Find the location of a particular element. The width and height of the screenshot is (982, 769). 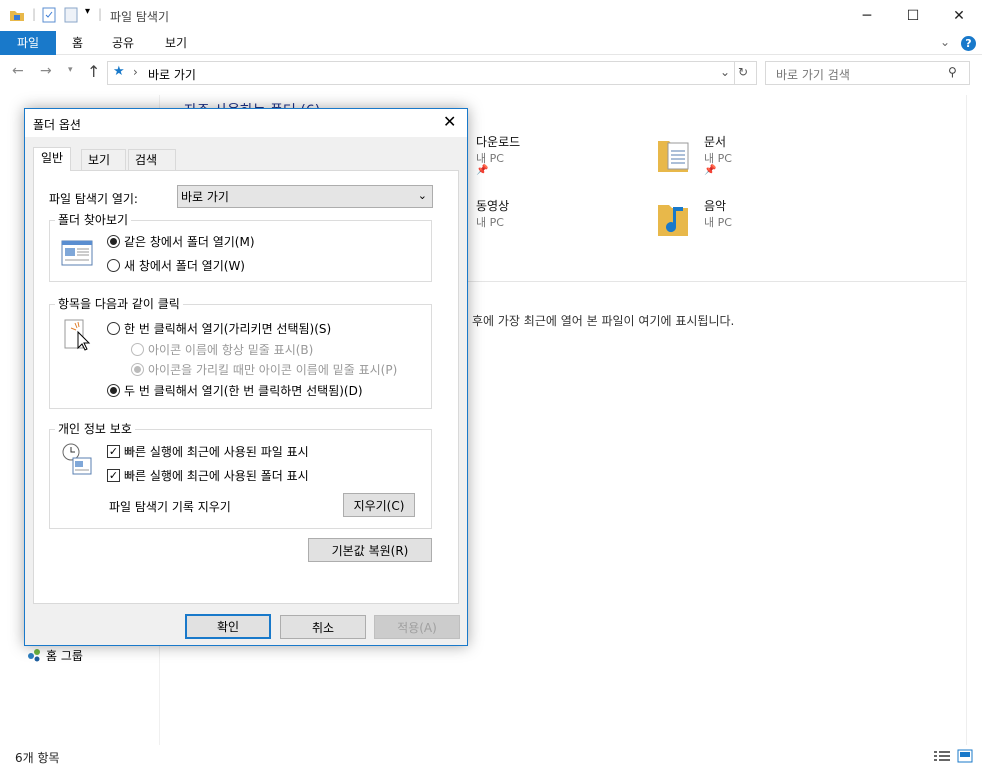

search-box: 바로 가기 검색 ⚲ is located at coordinates (867, 73).